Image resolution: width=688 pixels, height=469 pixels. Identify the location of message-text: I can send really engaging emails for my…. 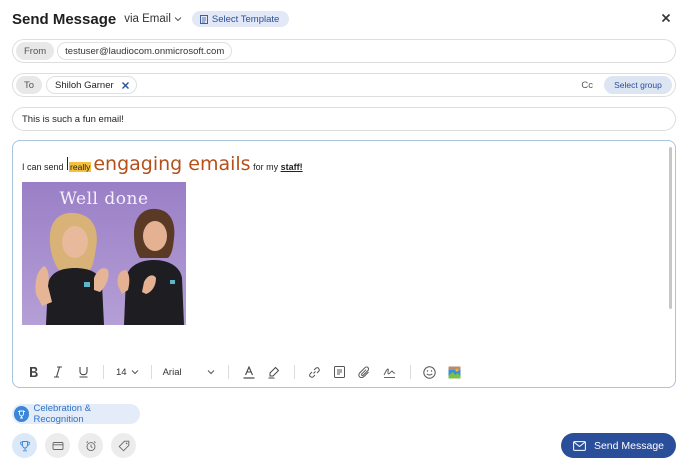
(162, 164).